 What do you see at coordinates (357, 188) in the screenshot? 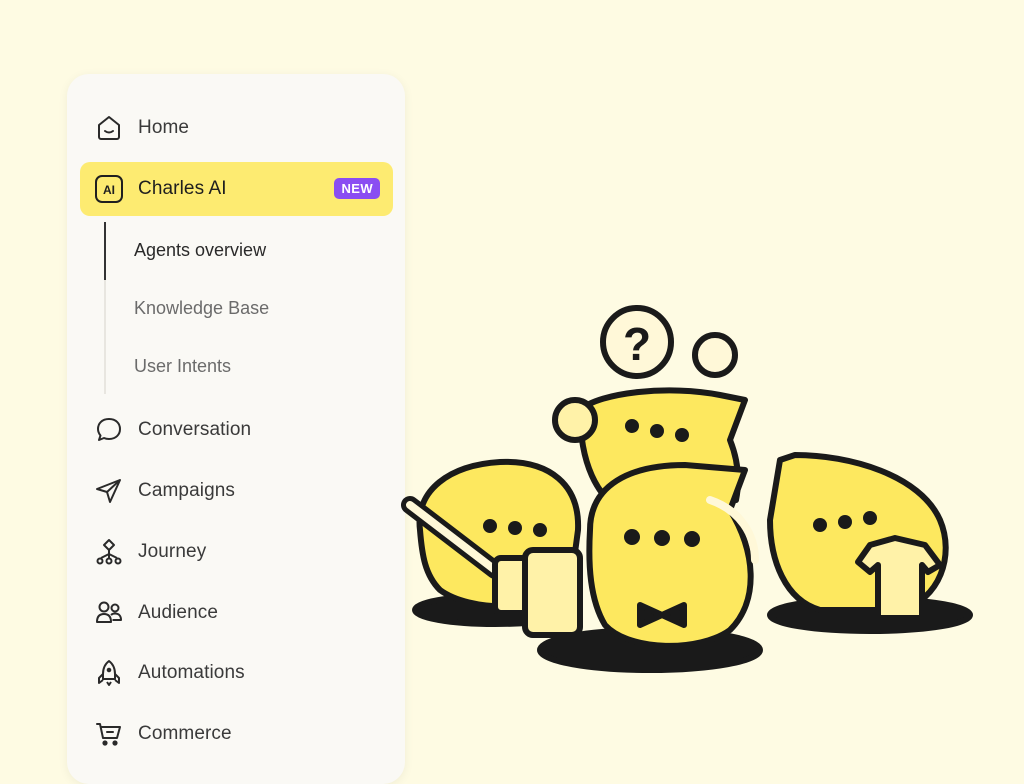
I see `new-badge: NEW` at bounding box center [357, 188].